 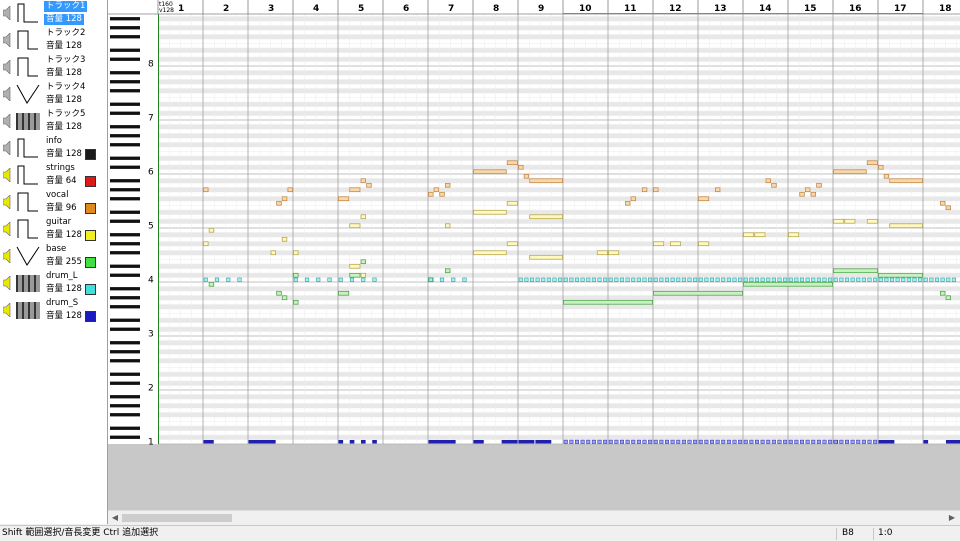 I want to click on measure-number: 13, so click(x=720, y=9).